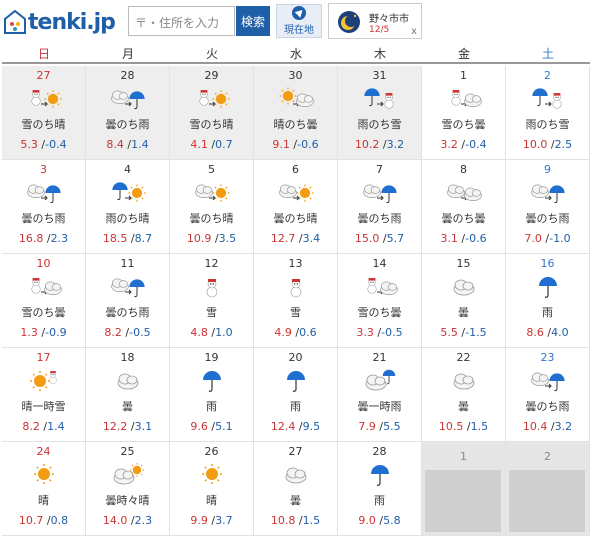 The width and height of the screenshot is (600, 536). What do you see at coordinates (44, 301) in the screenshot?
I see `day-cell: 10 雪のち曇 1.3 /-0.9` at bounding box center [44, 301].